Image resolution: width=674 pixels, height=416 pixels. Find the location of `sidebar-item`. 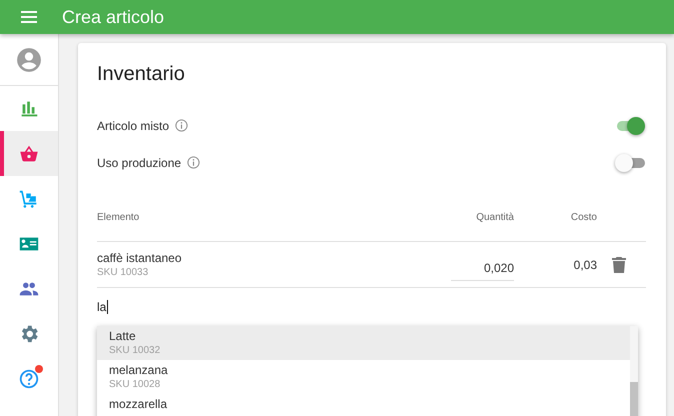

sidebar-item is located at coordinates (29, 153).